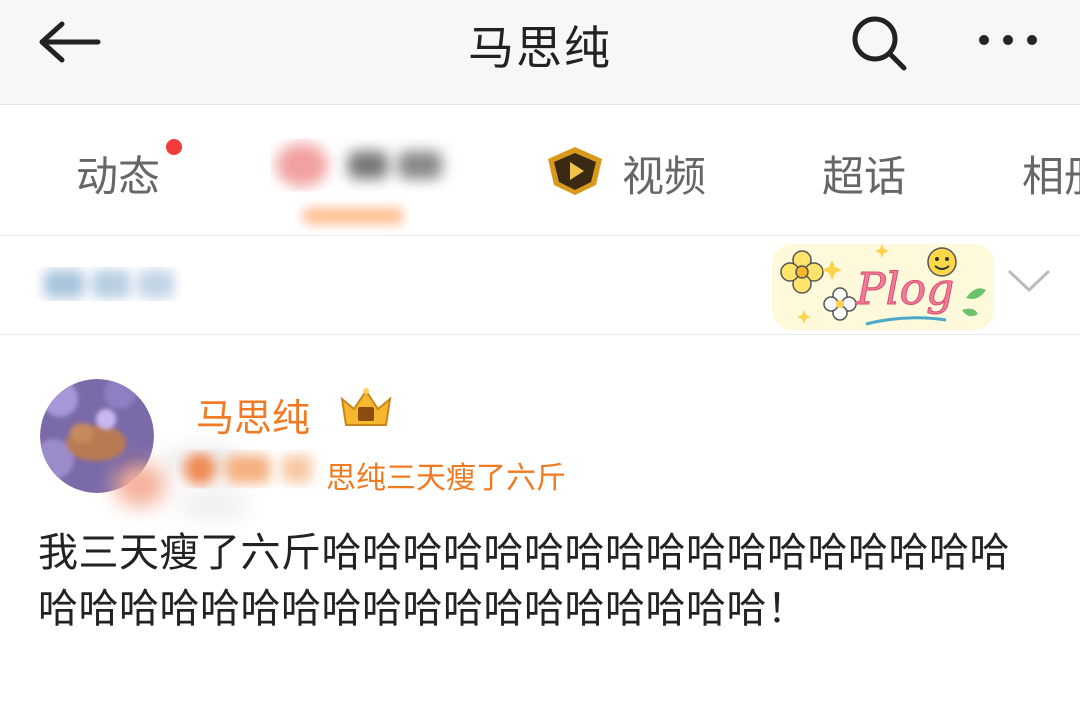 The width and height of the screenshot is (1080, 709). I want to click on chevron-down-icon, so click(1029, 282).